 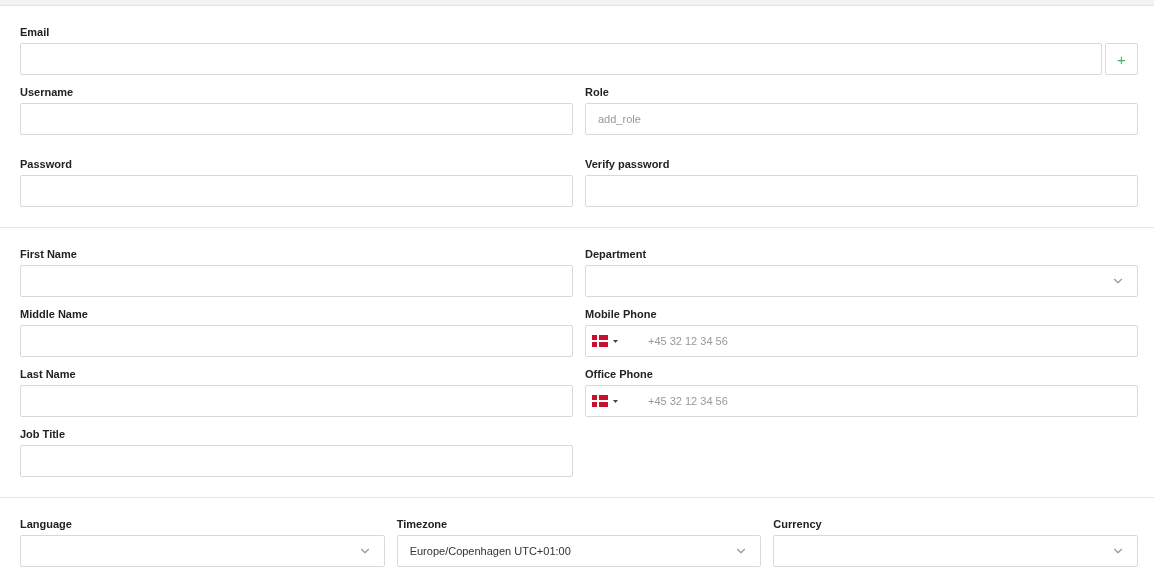 What do you see at coordinates (47, 92) in the screenshot?
I see `field-label: Username` at bounding box center [47, 92].